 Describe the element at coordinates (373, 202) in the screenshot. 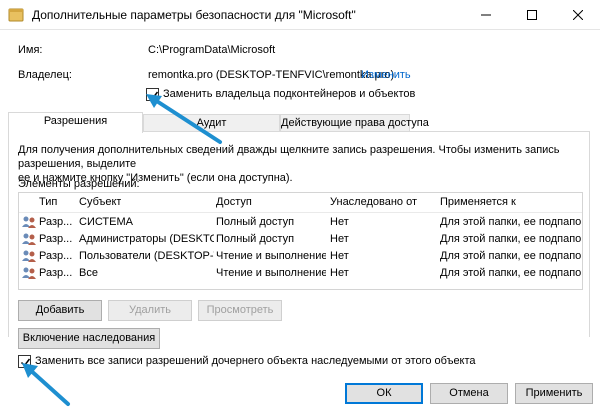

I see `column-inherited: Унаследовано от` at that location.